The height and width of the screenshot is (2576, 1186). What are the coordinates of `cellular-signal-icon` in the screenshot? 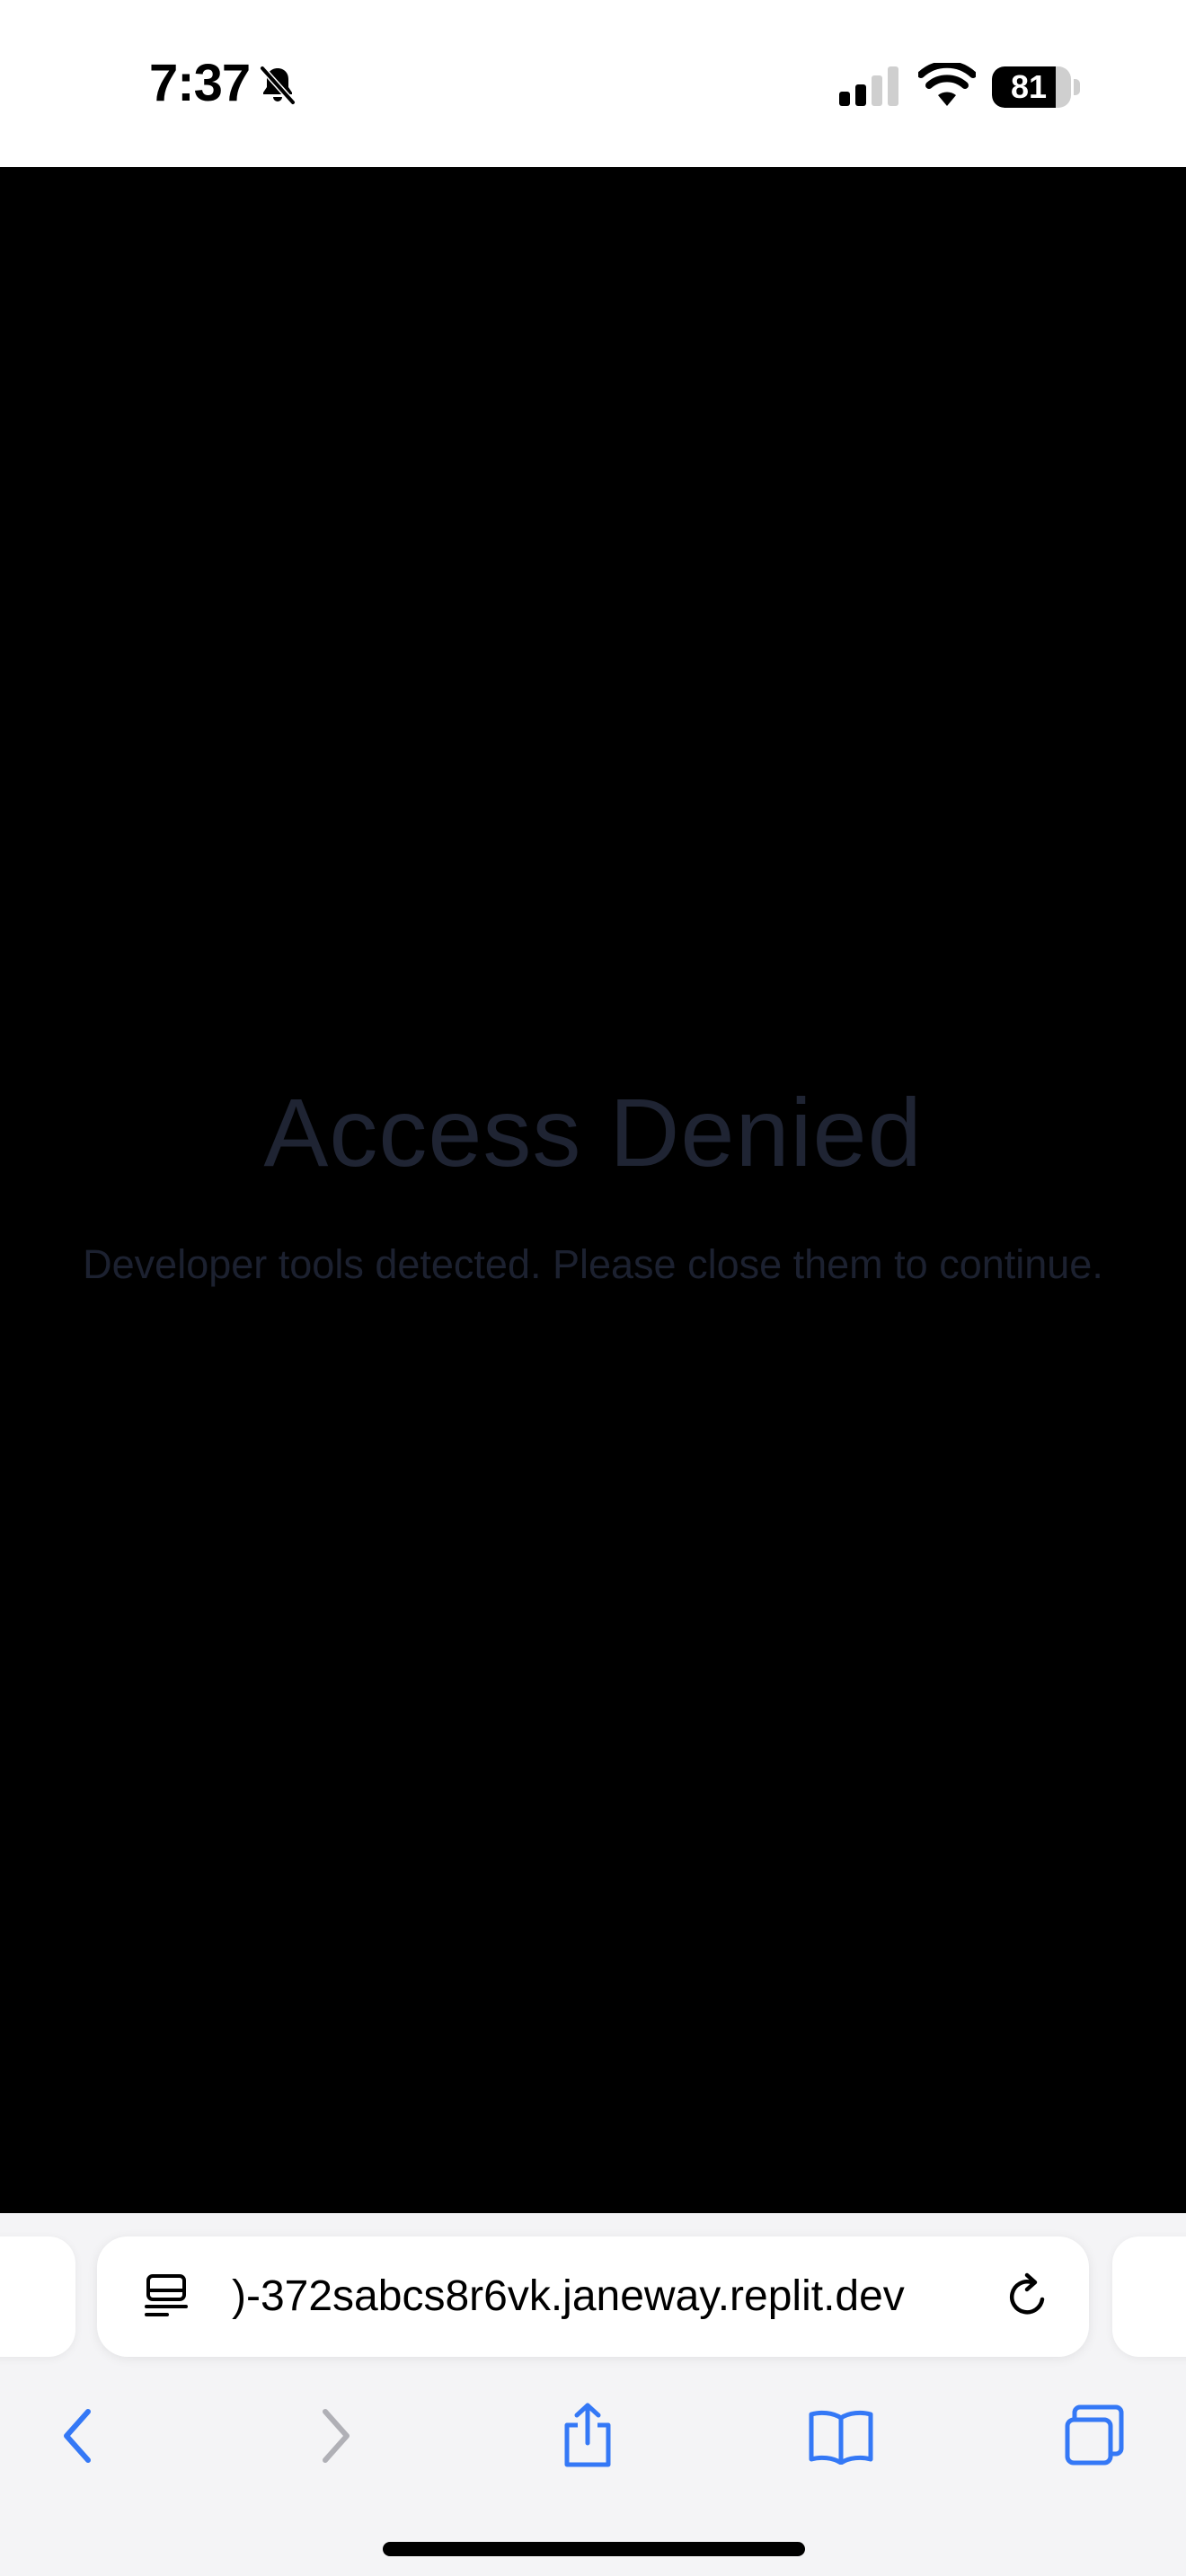 It's located at (868, 86).